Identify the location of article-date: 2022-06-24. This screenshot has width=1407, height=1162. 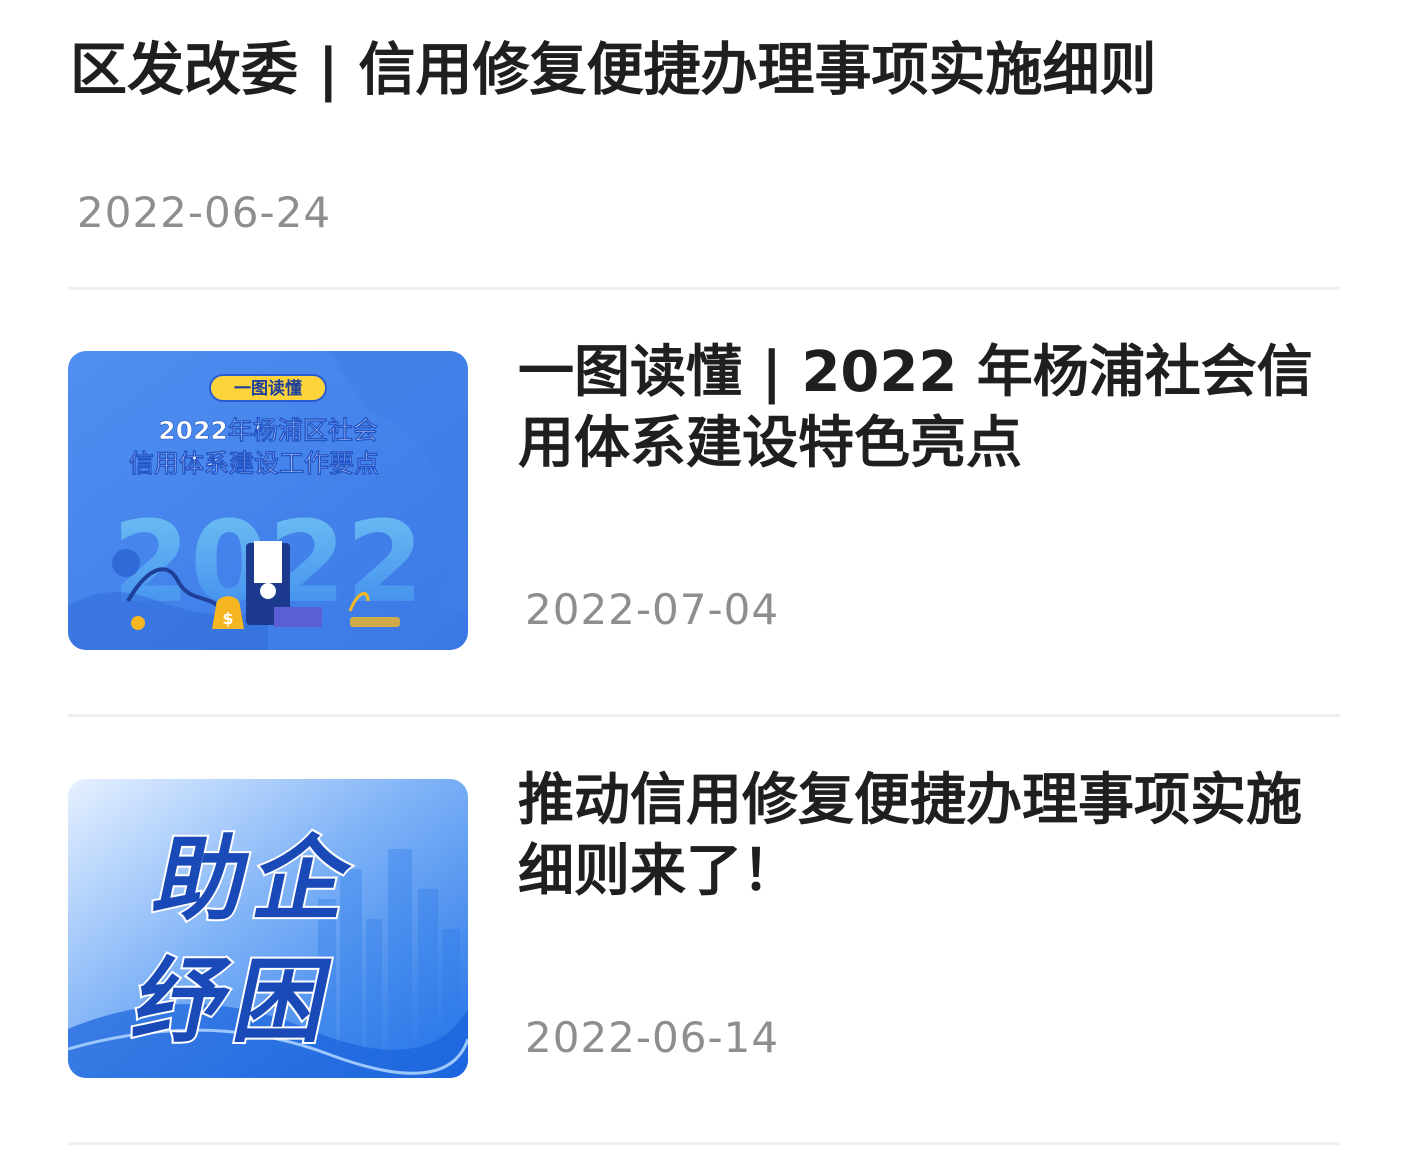
(204, 212).